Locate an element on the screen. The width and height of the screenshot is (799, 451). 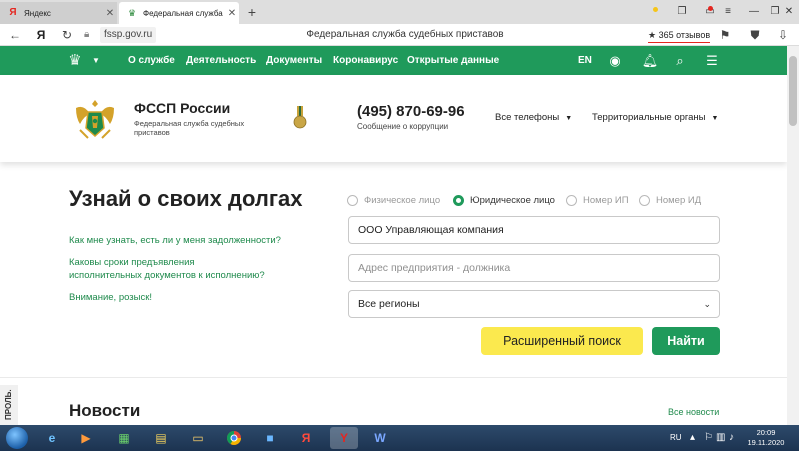
yandex-home-icon: Я is located at coordinates (41, 35).